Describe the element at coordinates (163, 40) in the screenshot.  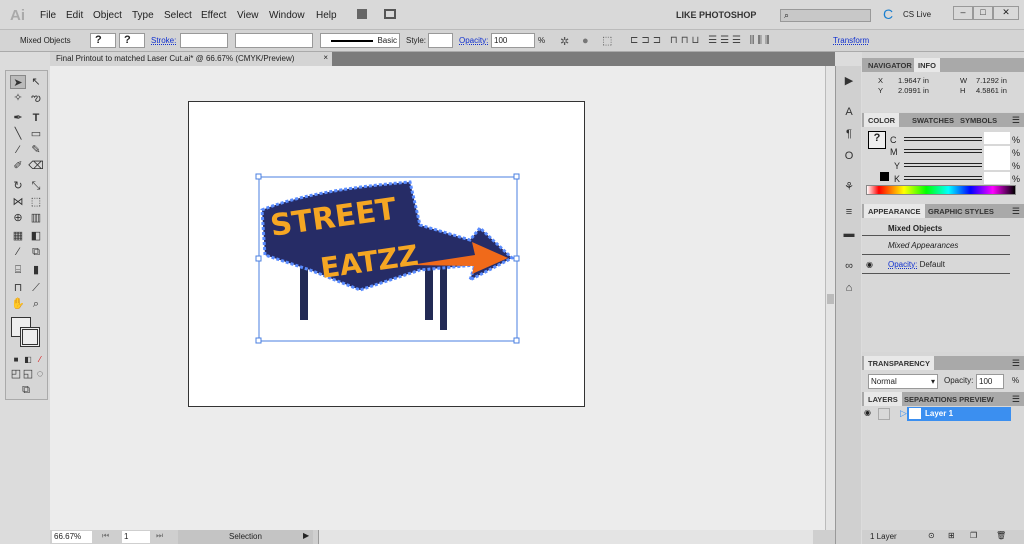
I see `stroke-link: Stroke:` at that location.